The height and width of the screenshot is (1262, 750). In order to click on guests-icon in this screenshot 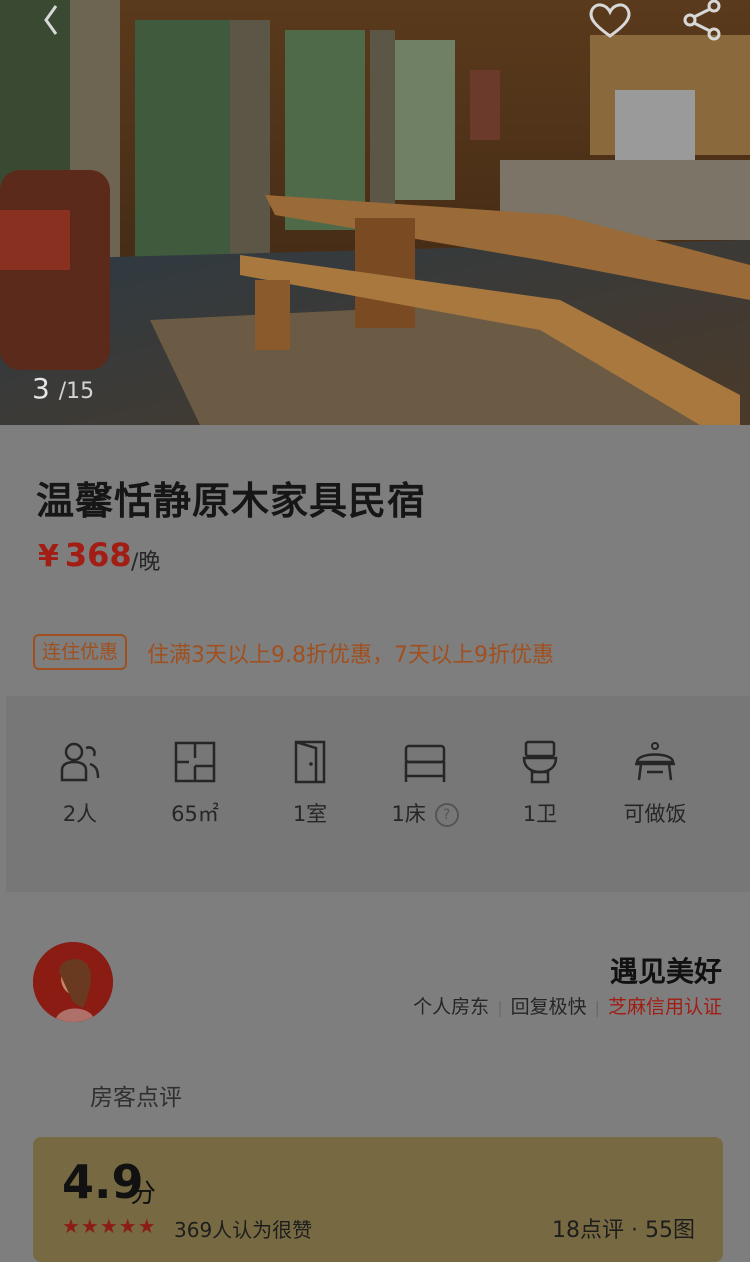, I will do `click(80, 762)`.